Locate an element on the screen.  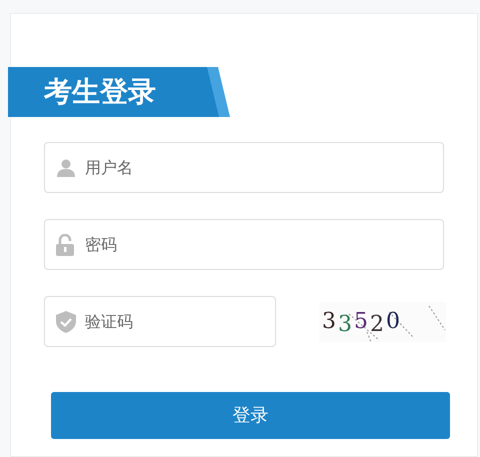
input-field: 验证码 is located at coordinates (160, 321).